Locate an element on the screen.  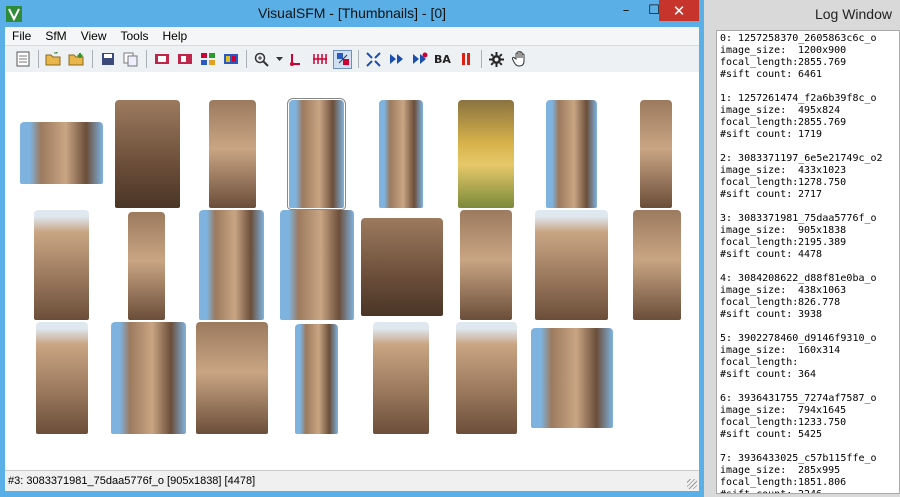
menu-file: File is located at coordinates (21, 36).